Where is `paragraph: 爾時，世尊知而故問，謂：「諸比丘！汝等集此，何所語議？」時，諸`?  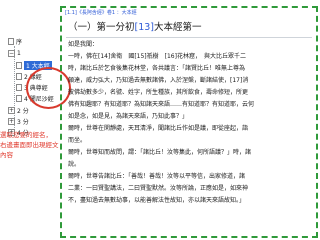
paragraph: 爾時，世尊知而故問，謂：「諸比丘！汝等集此，何所語議？」時，諸 is located at coordinates (160, 152).